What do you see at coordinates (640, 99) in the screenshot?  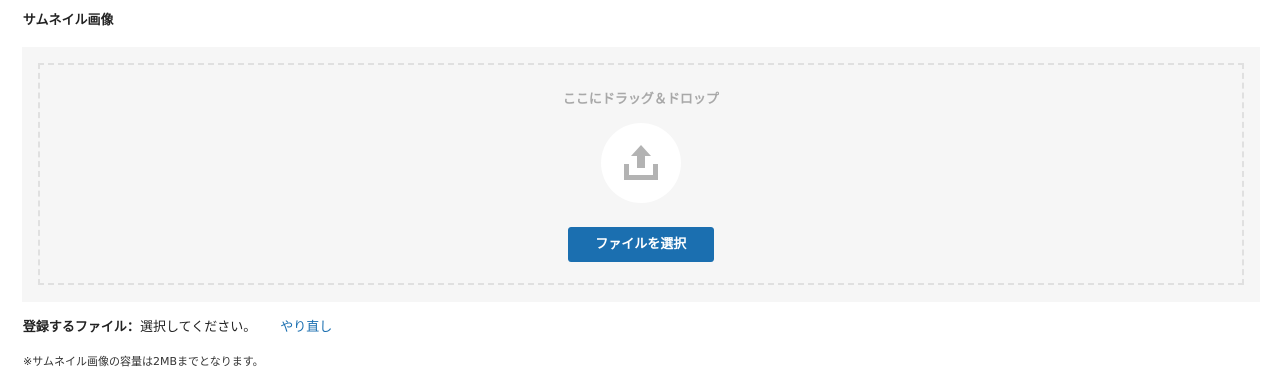 I see `drop-hint: ここにドラッグ＆ドロップ` at bounding box center [640, 99].